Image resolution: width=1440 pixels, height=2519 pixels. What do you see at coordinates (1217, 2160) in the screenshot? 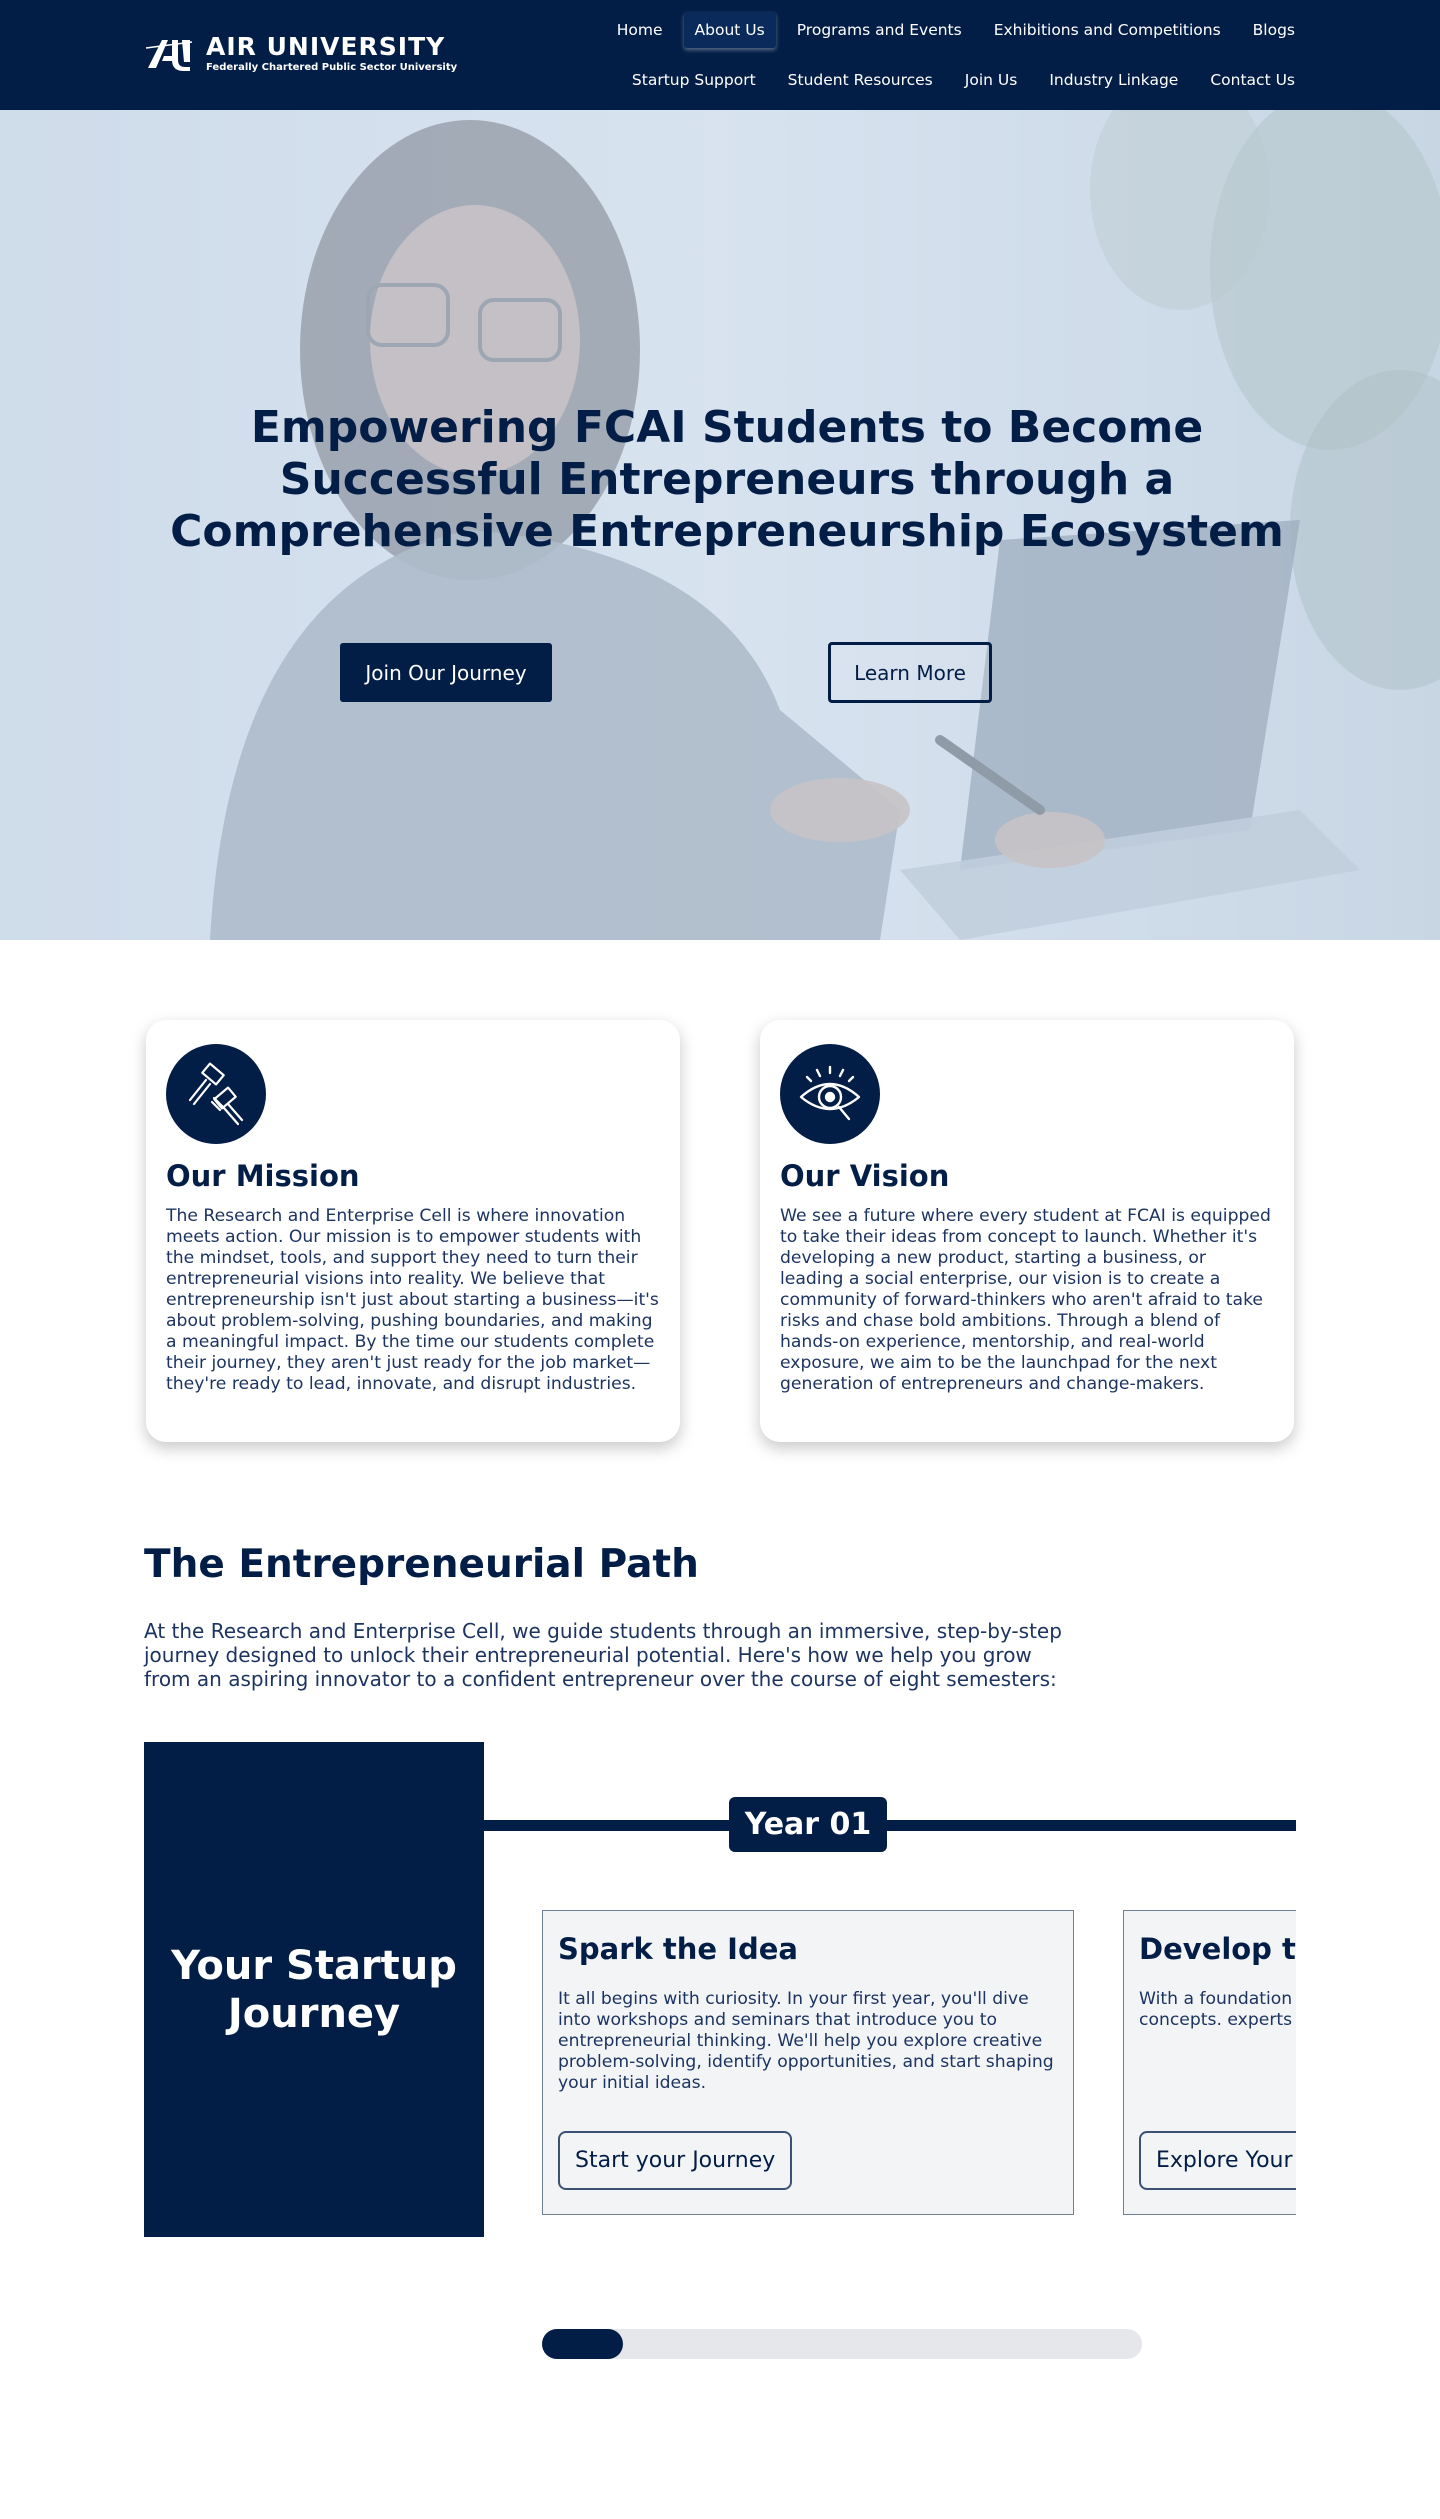
I see `explore-button: Explore Your I` at bounding box center [1217, 2160].